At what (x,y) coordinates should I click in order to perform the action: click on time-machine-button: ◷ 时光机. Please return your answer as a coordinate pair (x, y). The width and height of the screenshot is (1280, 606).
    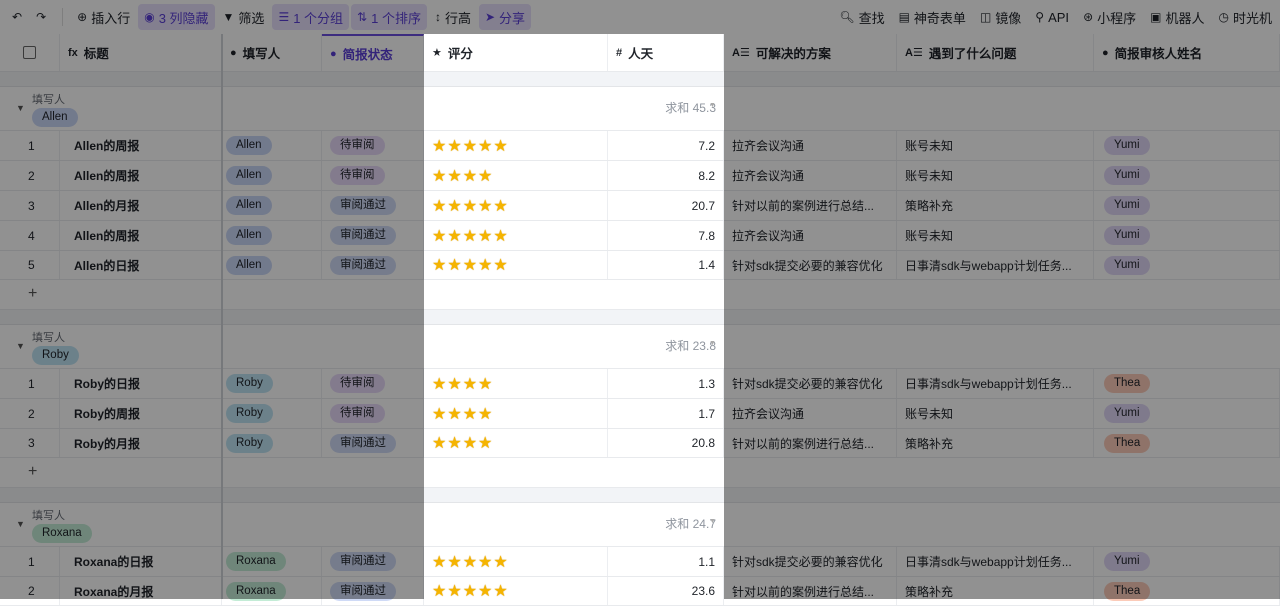
    Looking at the image, I should click on (1246, 17).